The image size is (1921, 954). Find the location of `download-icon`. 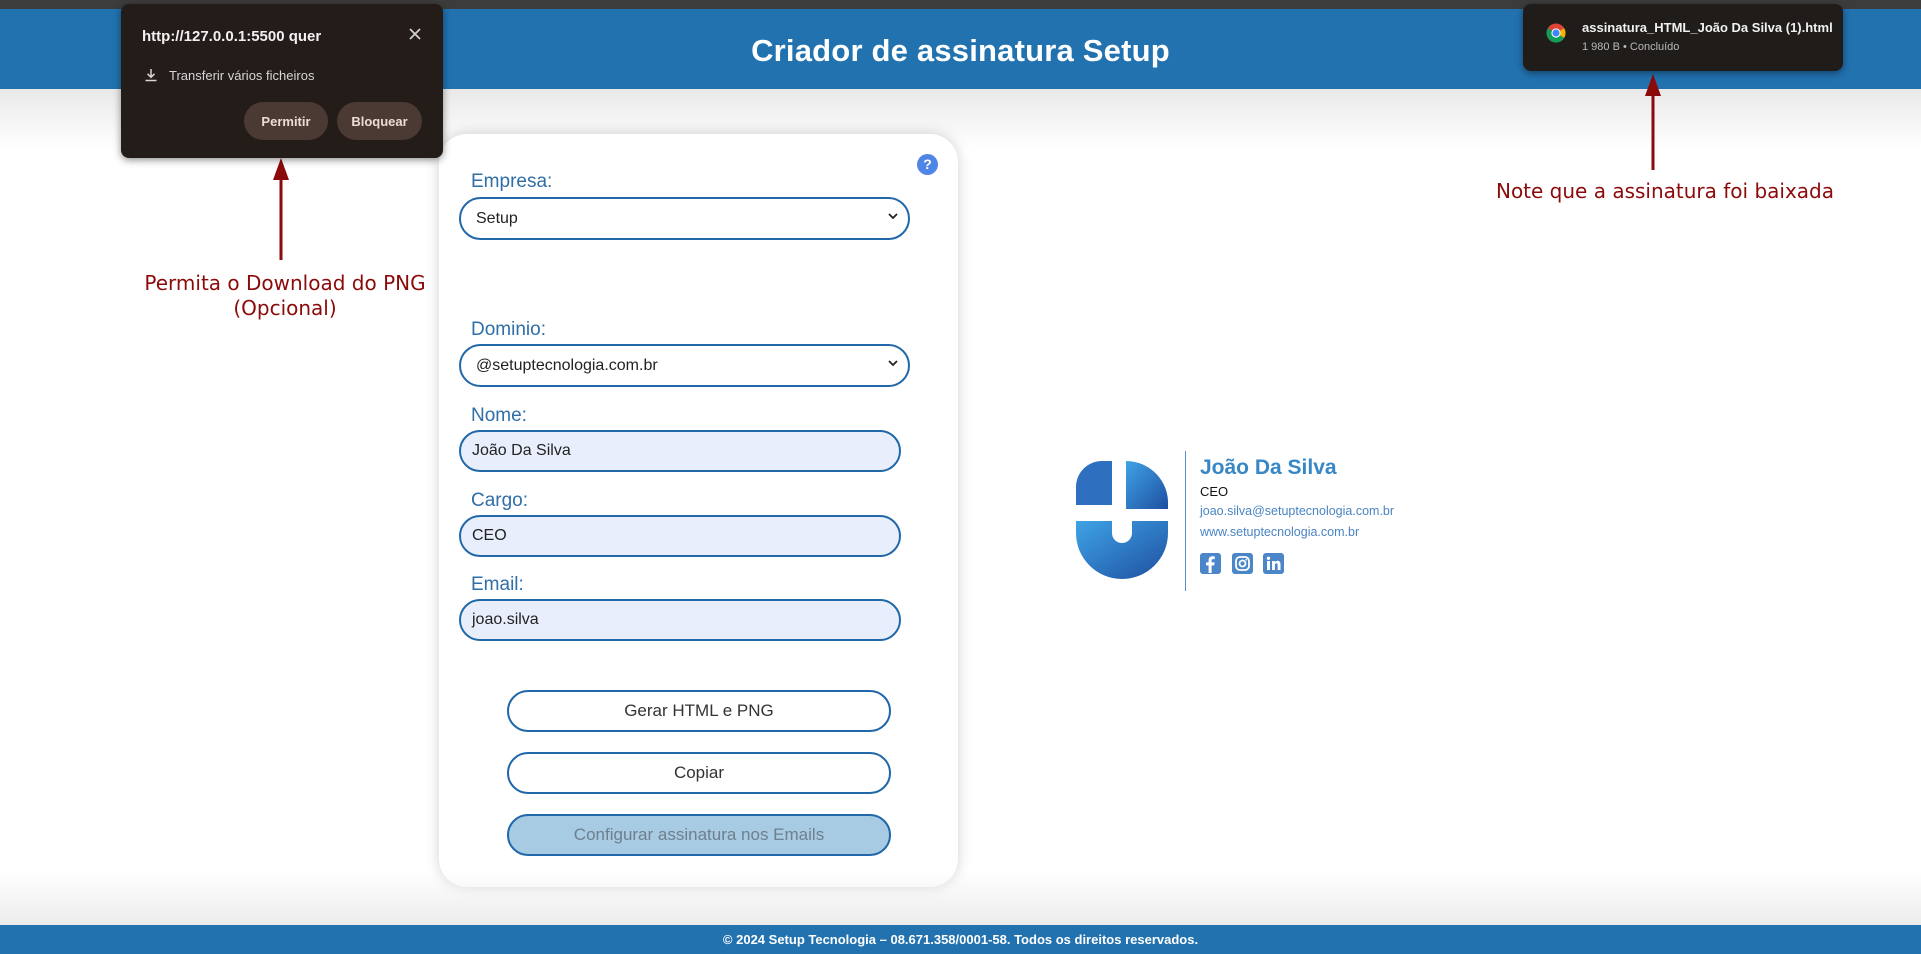

download-icon is located at coordinates (151, 75).